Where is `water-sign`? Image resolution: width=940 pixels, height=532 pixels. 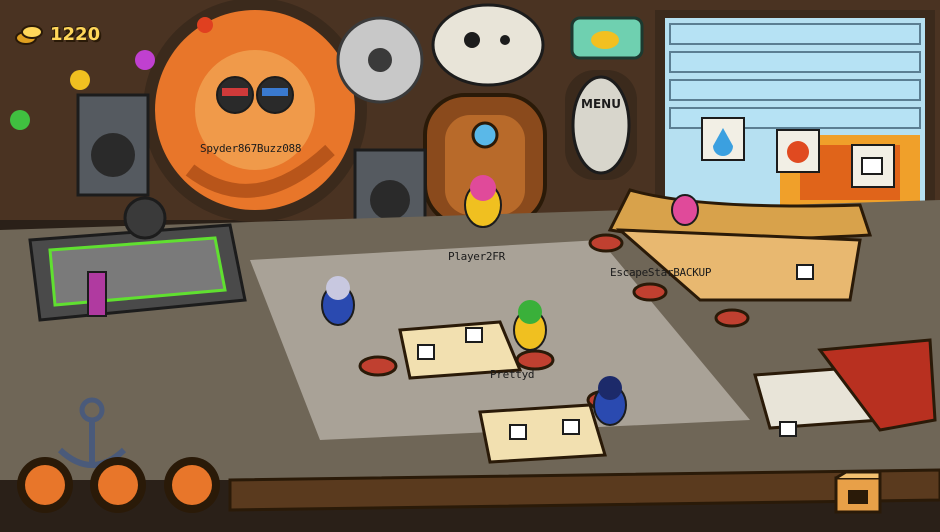
water-sign is located at coordinates (723, 139).